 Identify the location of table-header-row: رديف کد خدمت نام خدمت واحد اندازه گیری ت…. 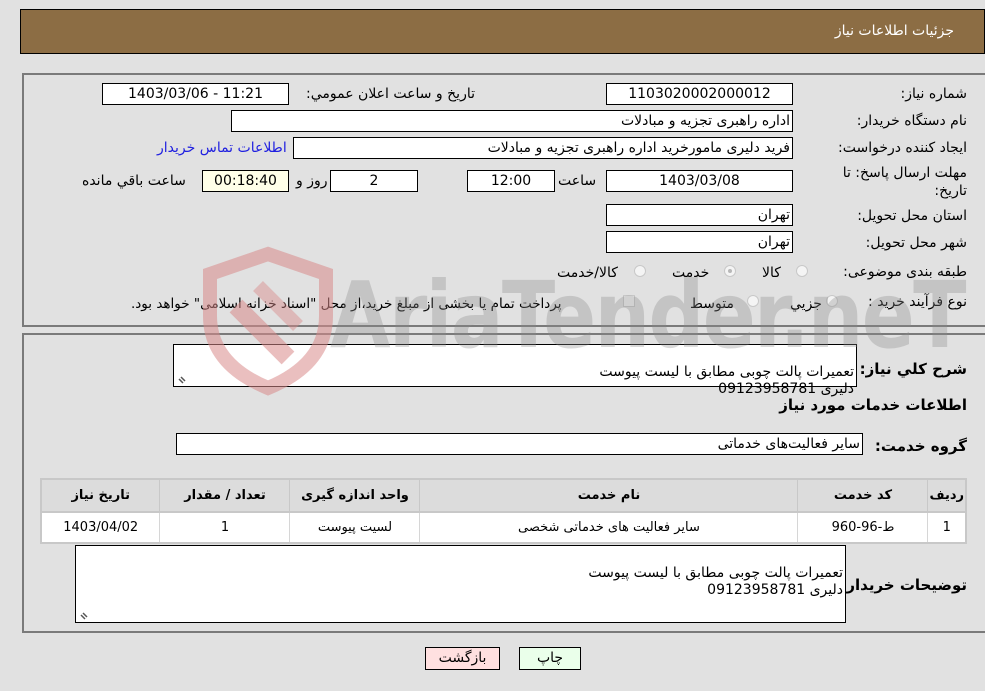
(503, 495).